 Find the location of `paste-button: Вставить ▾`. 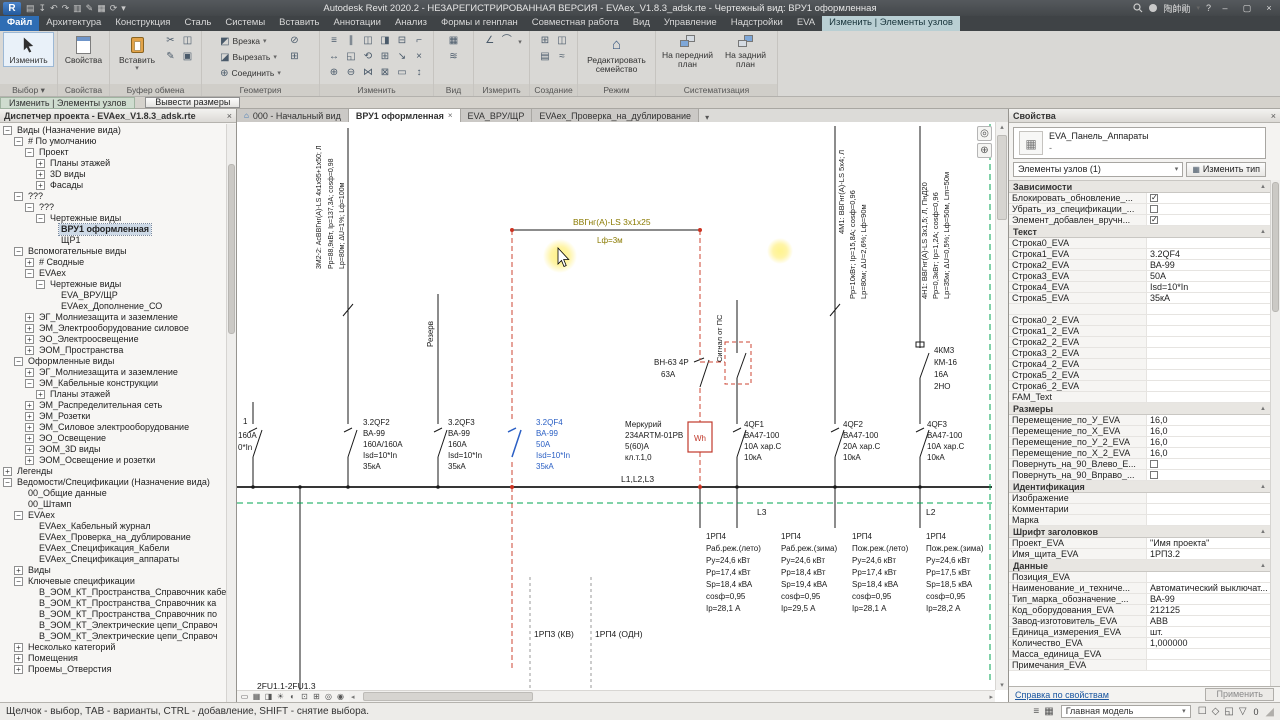

paste-button: Вставить ▾ is located at coordinates (137, 53).